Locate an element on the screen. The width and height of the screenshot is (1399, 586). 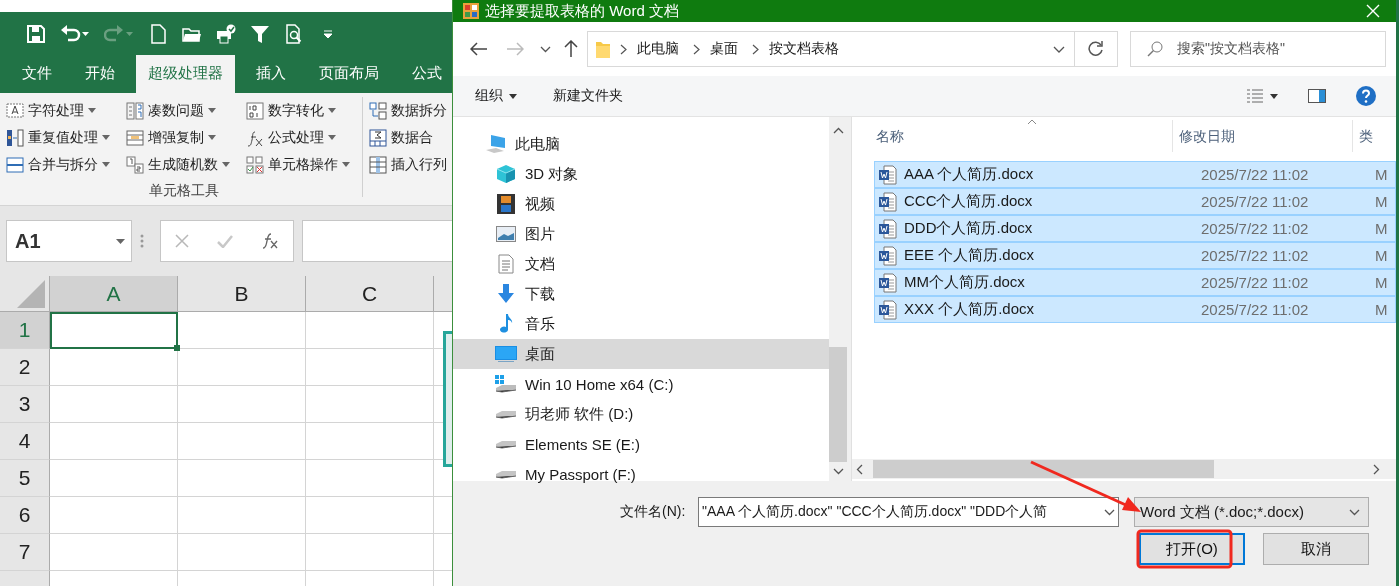
search-field: 搜索"按文档表格" is located at coordinates (1258, 49).